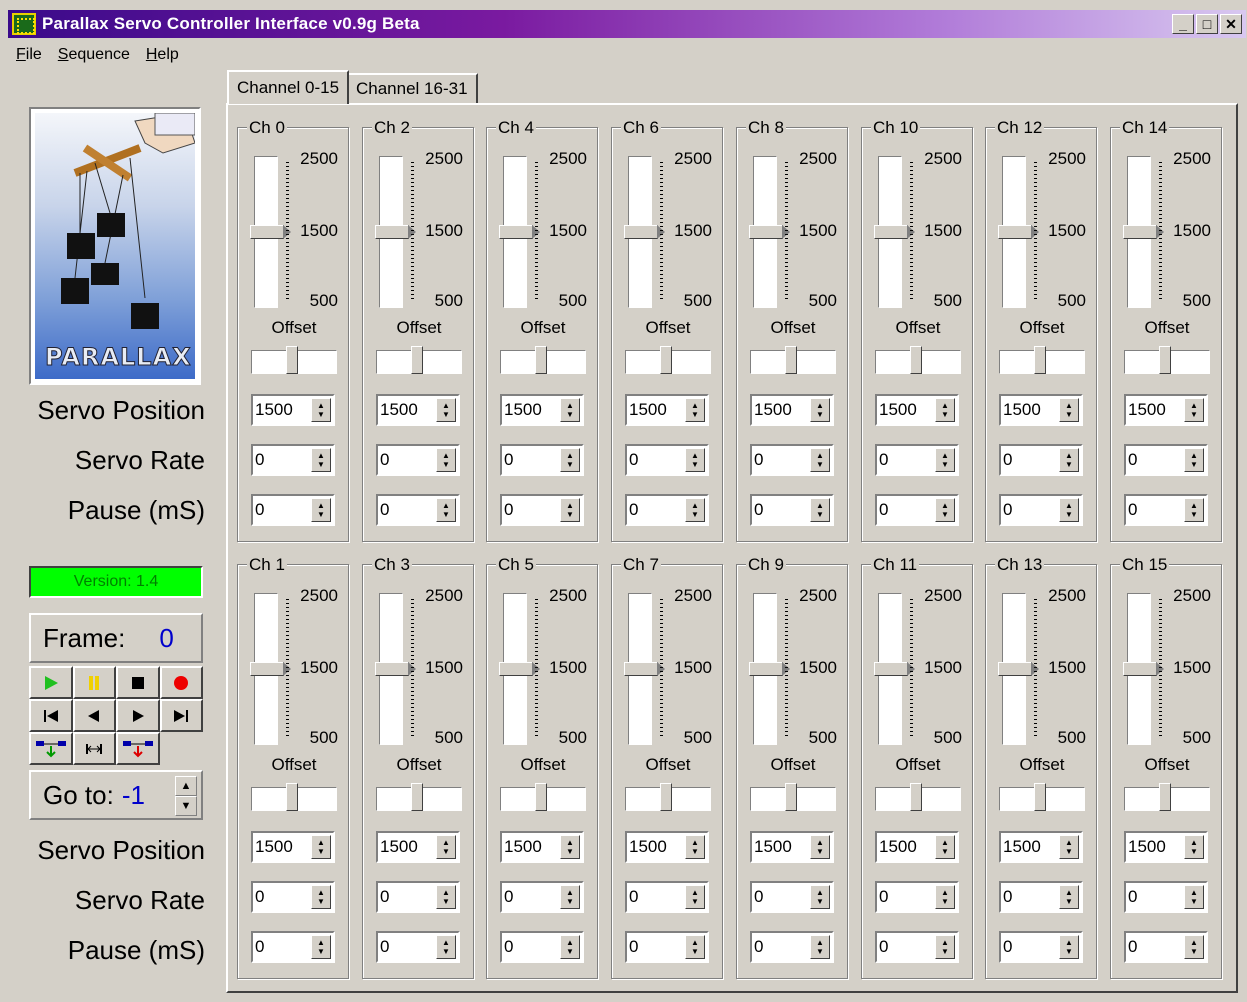 This screenshot has height=1002, width=1247. I want to click on goto-value: -1, so click(133, 795).